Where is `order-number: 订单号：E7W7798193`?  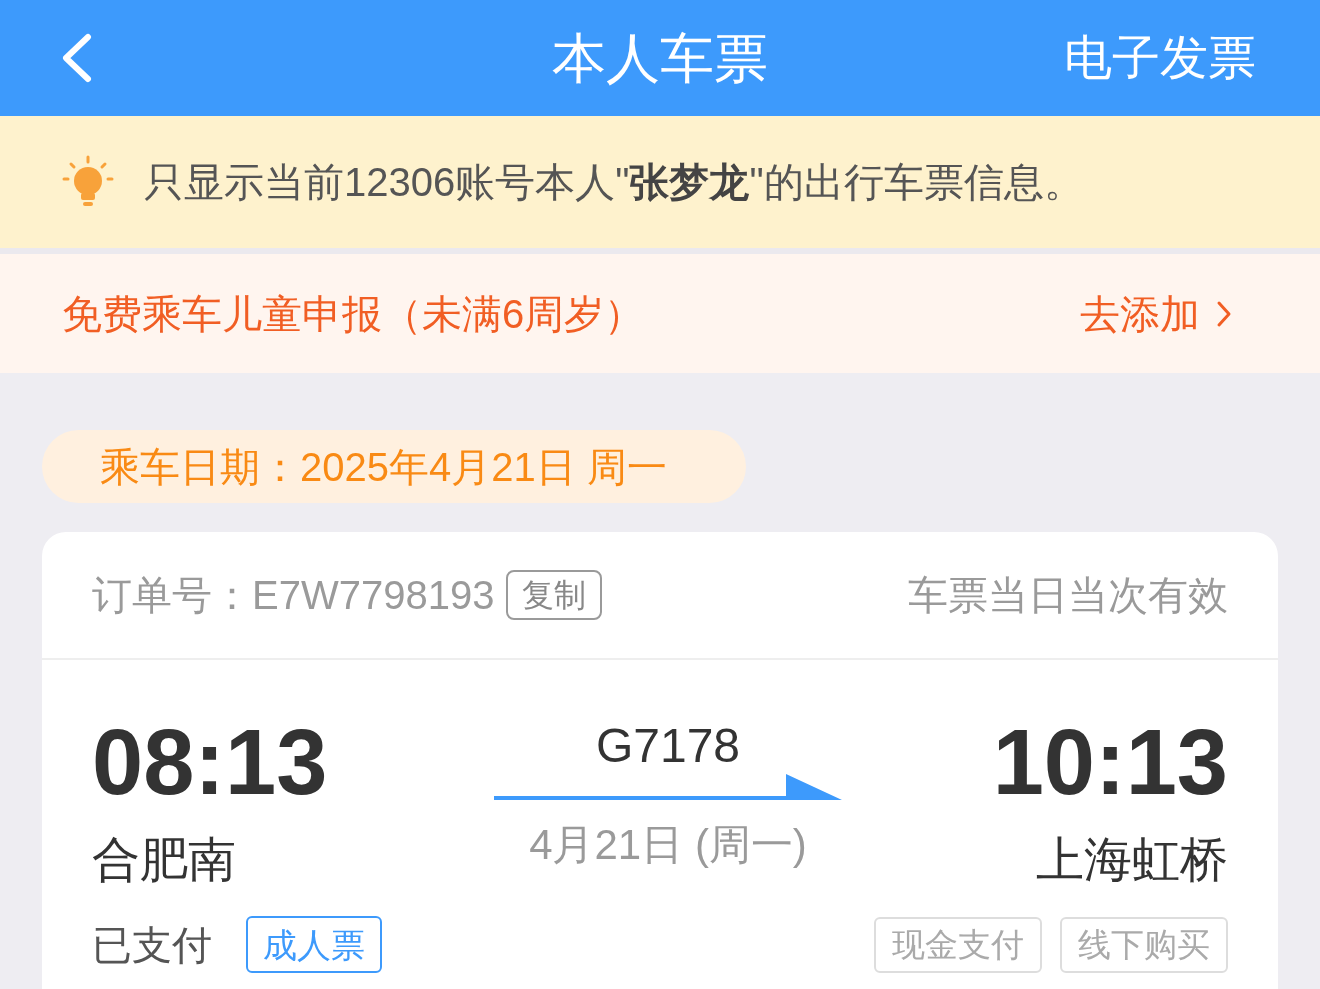 order-number: 订单号：E7W7798193 is located at coordinates (293, 595).